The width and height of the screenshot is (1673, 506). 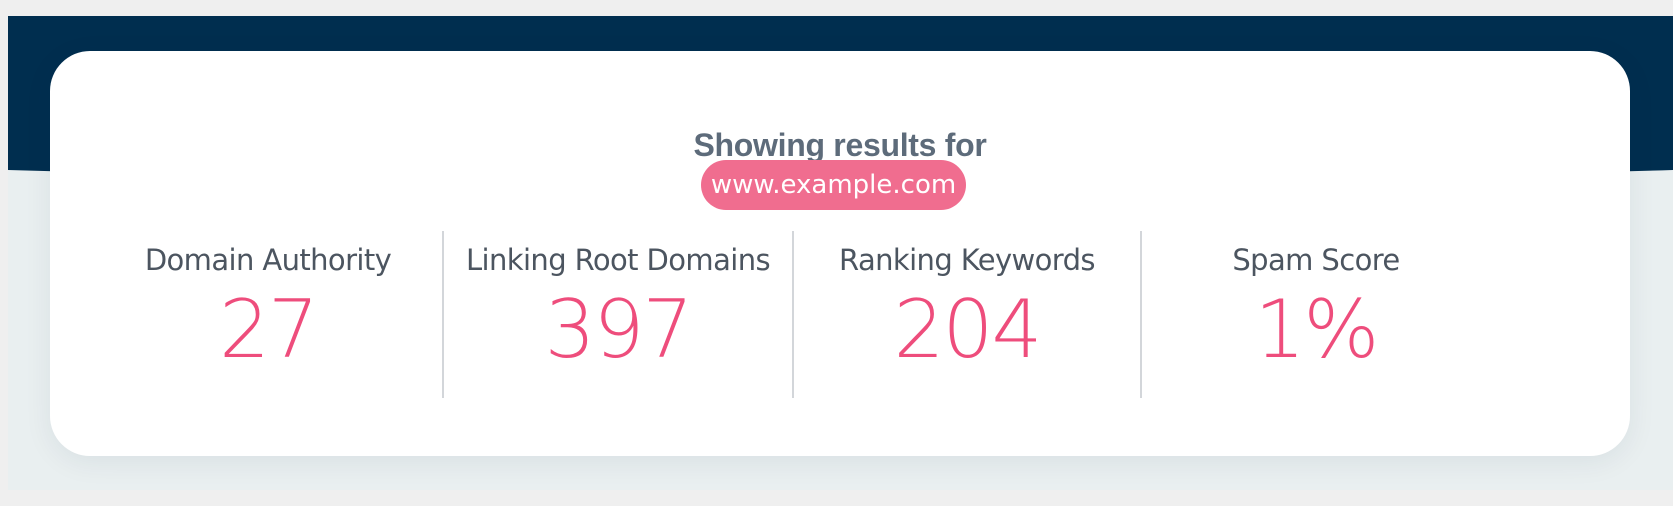 I want to click on domain-badge: www.example.com, so click(x=833, y=185).